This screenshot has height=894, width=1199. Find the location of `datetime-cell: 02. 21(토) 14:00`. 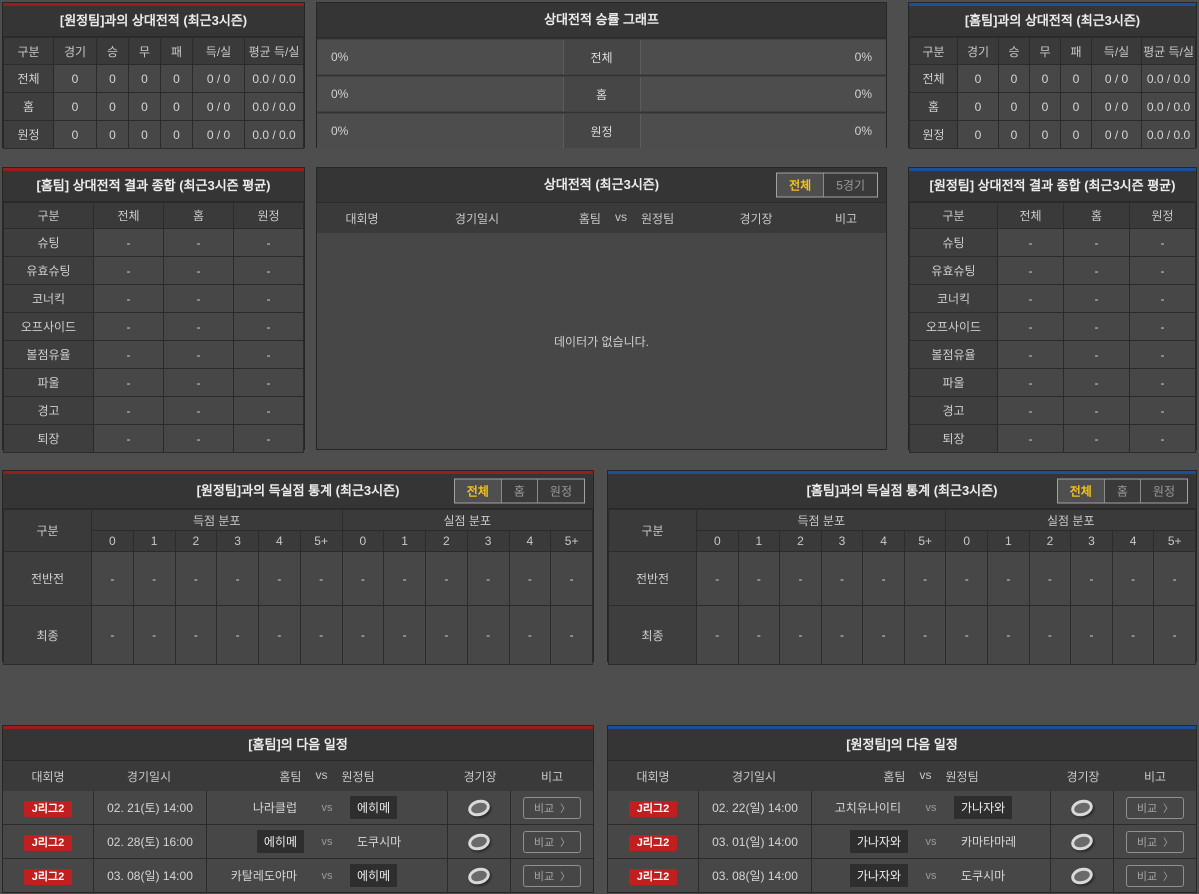

datetime-cell: 02. 21(토) 14:00 is located at coordinates (149, 807).